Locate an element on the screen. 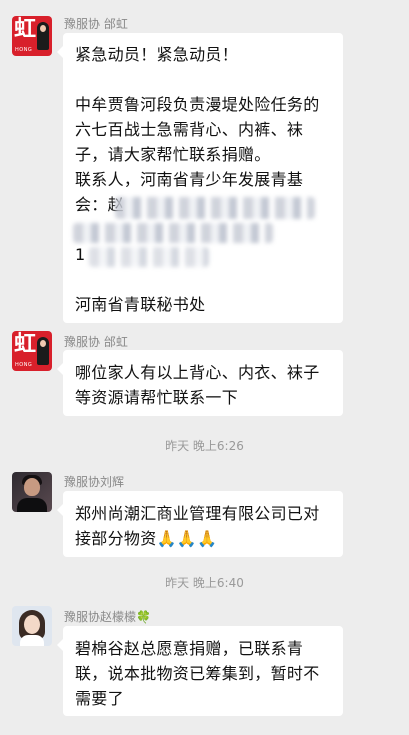 Image resolution: width=409 pixels, height=735 pixels. message-line: 六七百战士急需背心、内裤、袜 is located at coordinates (189, 129).